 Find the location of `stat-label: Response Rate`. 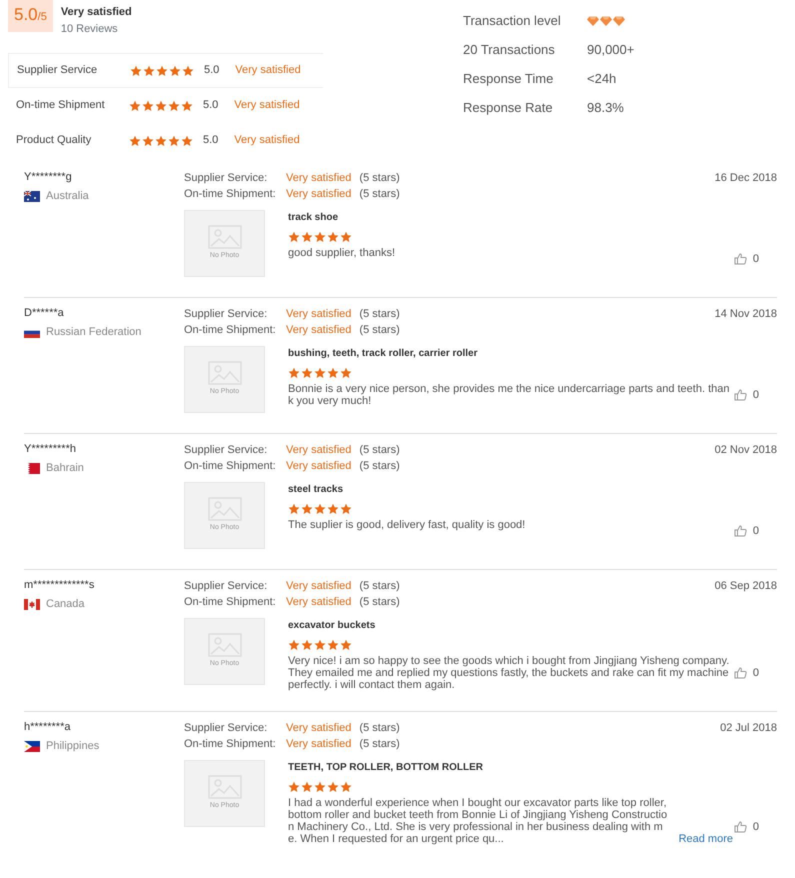

stat-label: Response Rate is located at coordinates (508, 107).